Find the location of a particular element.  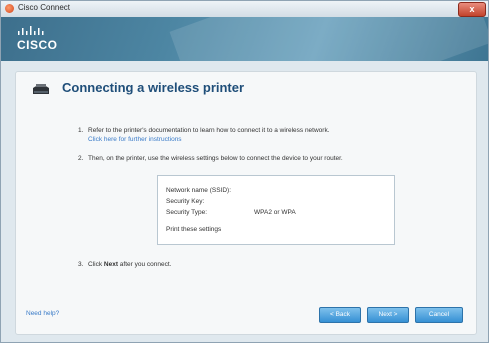

close-button: x is located at coordinates (472, 9).